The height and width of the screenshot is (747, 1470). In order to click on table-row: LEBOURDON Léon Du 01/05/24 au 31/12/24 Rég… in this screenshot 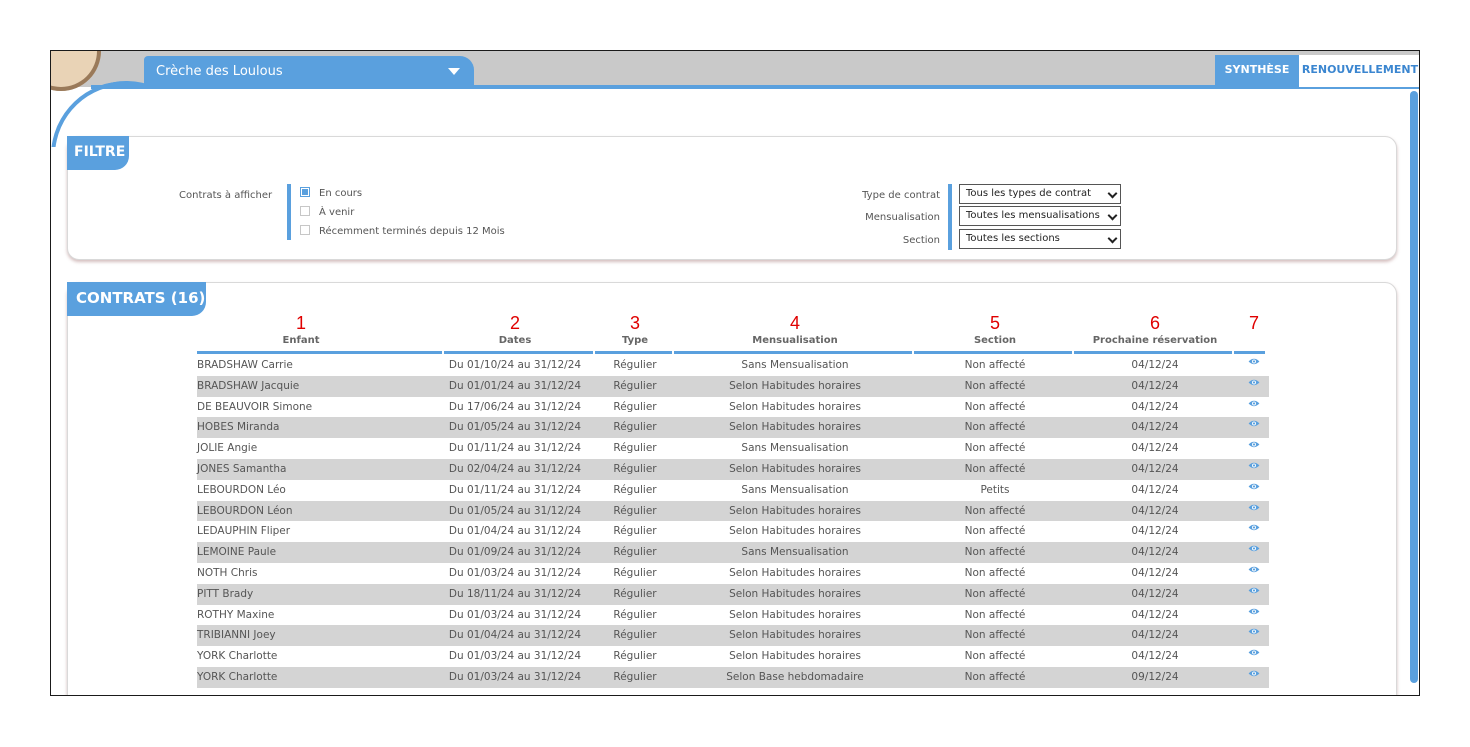, I will do `click(733, 511)`.